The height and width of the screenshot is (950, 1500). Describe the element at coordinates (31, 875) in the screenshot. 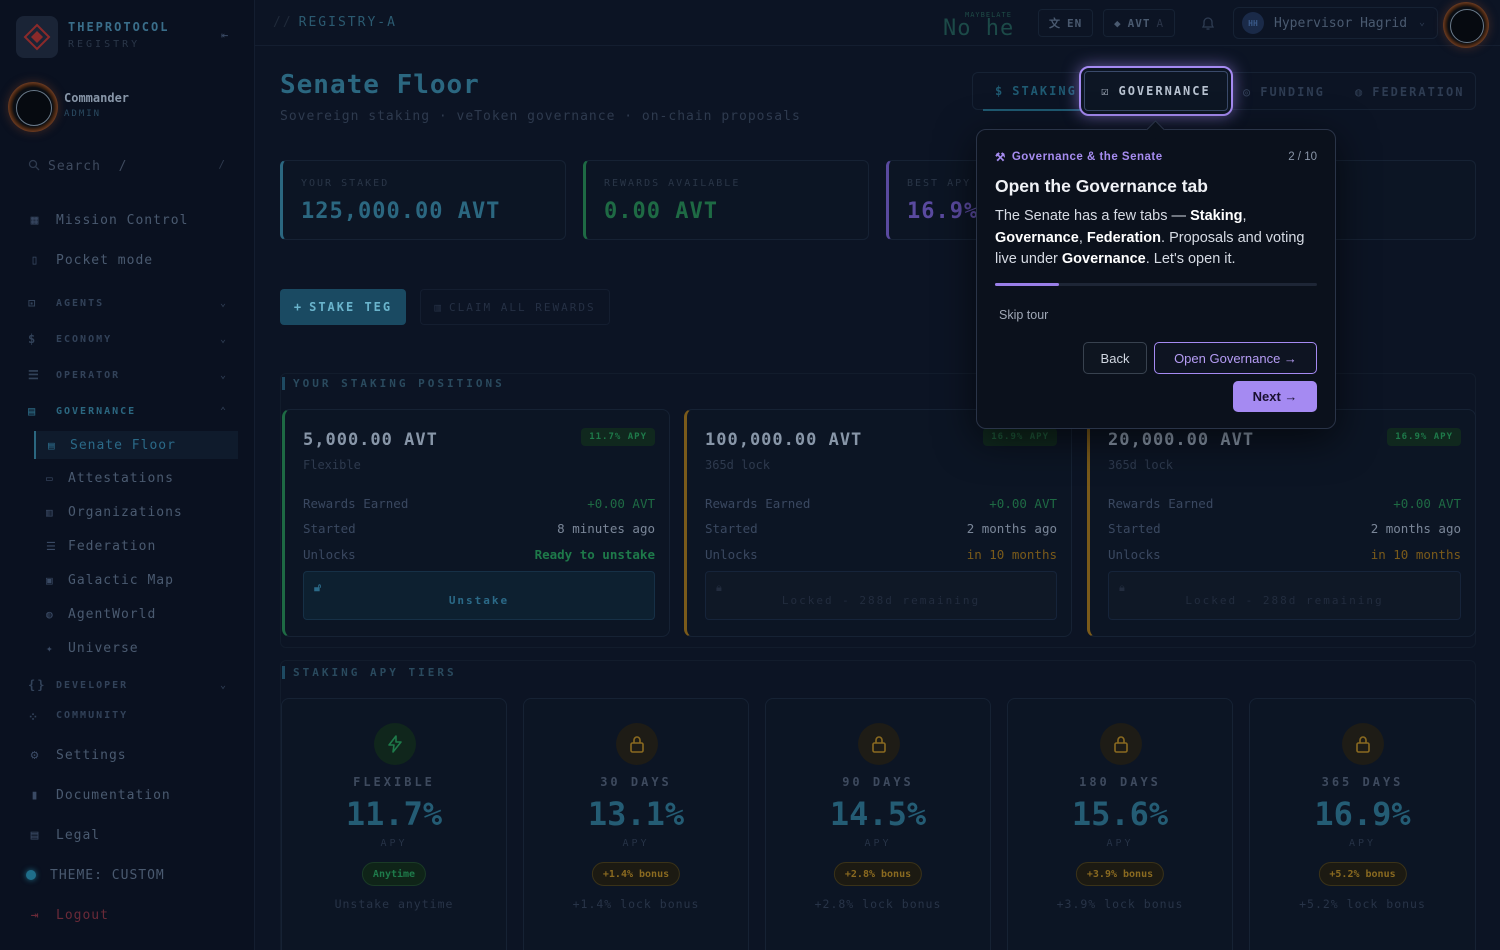

I see `theme-dot-icon` at that location.